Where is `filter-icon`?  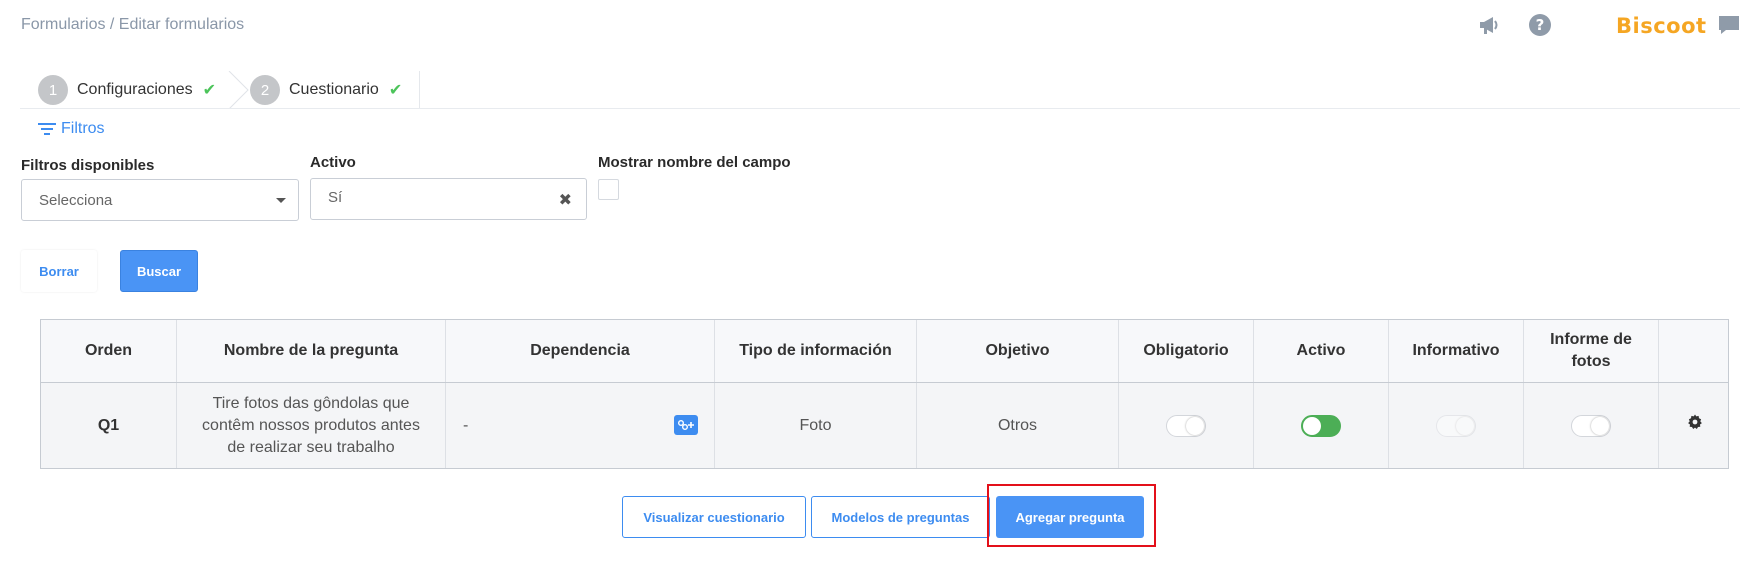
filter-icon is located at coordinates (47, 129).